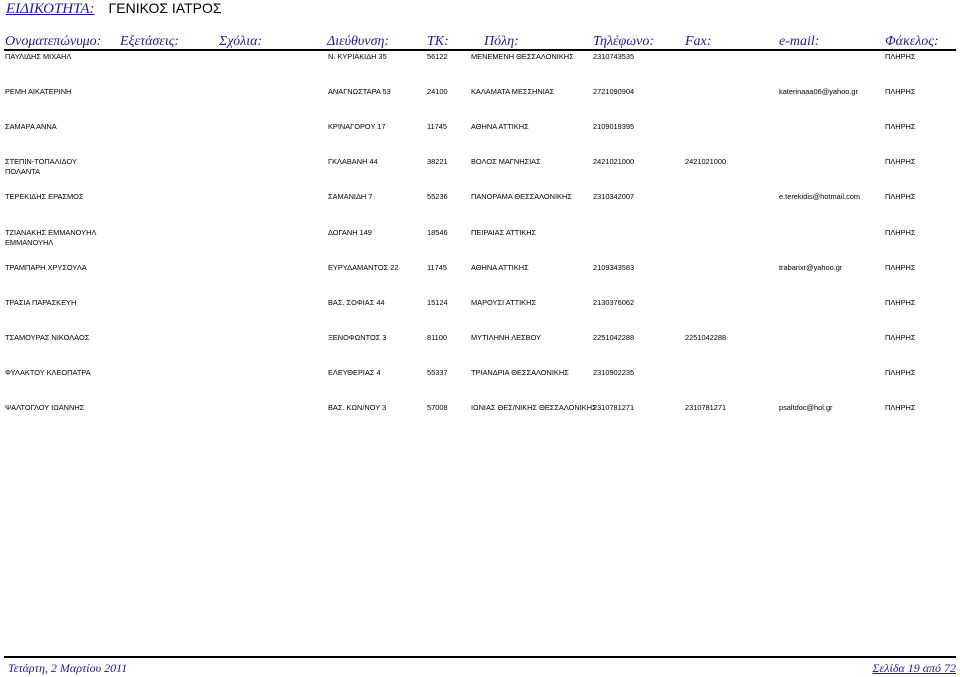  I want to click on cell-phone: 2310342007, so click(614, 197).